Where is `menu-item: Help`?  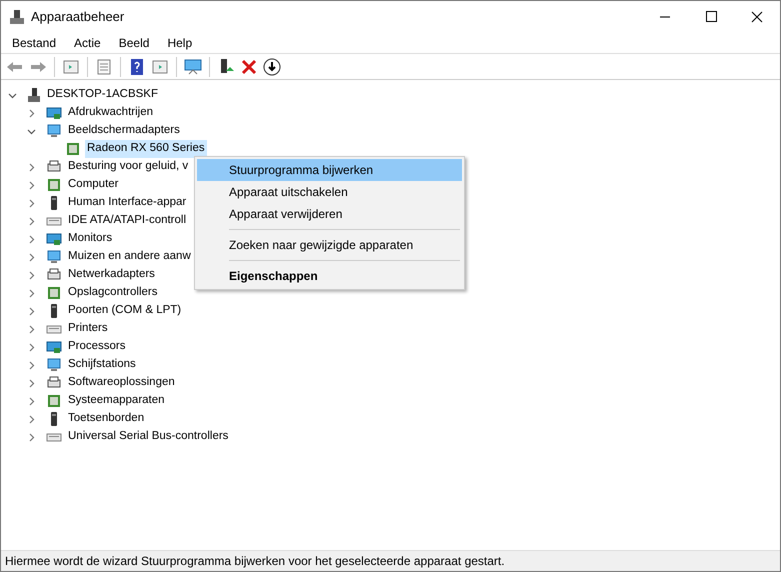 menu-item: Help is located at coordinates (180, 43).